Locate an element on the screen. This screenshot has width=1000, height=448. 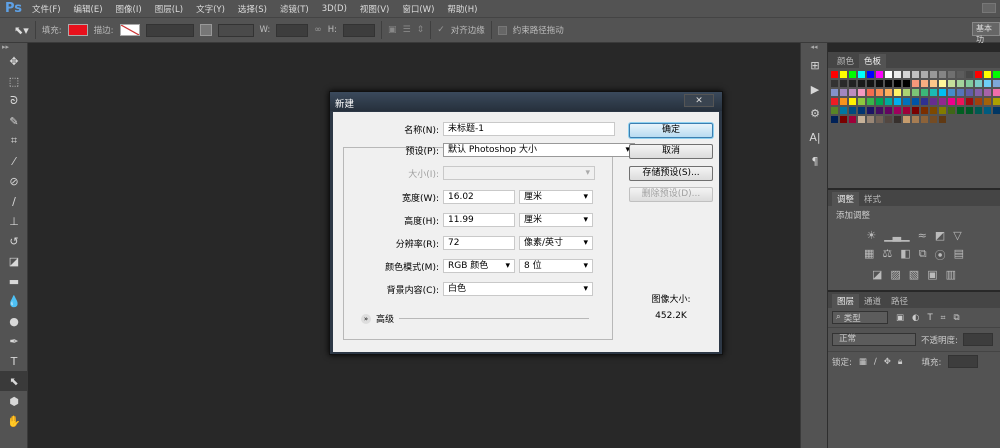
posterize-icon: ▨ is located at coordinates (895, 274).